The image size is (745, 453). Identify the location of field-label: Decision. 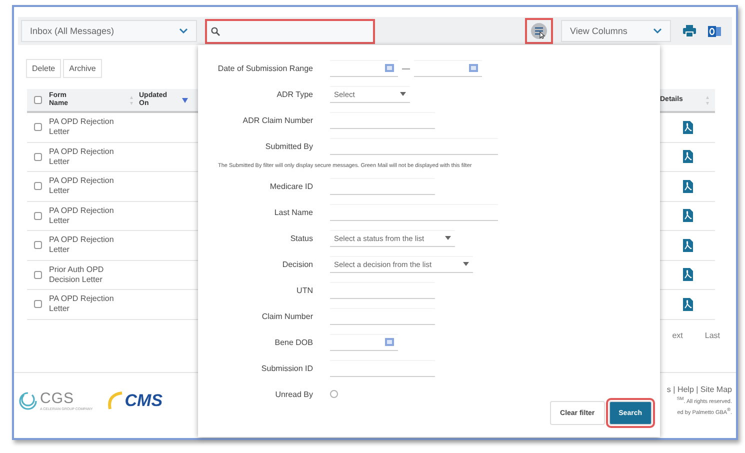
(297, 264).